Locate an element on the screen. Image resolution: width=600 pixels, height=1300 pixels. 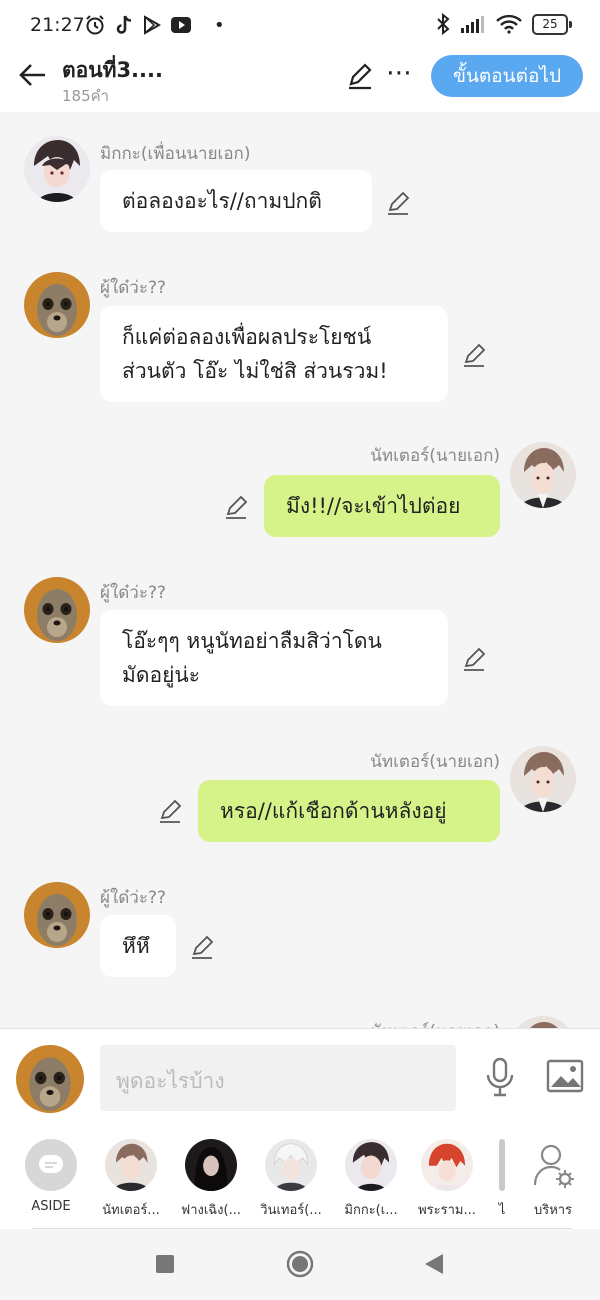
manage-characters-button: บริหาร is located at coordinates (553, 1179).